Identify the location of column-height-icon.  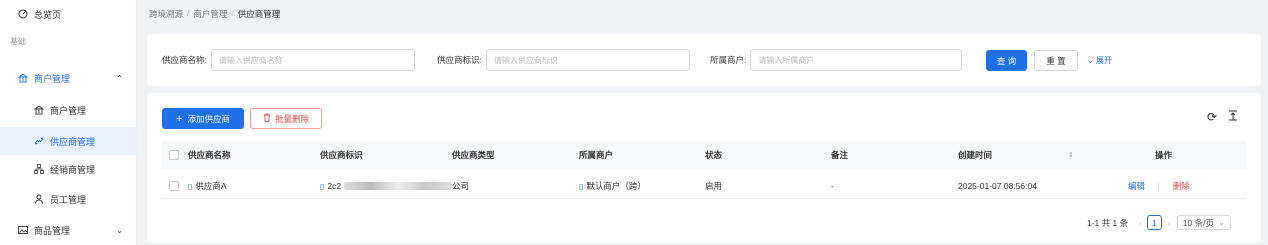
(1233, 117).